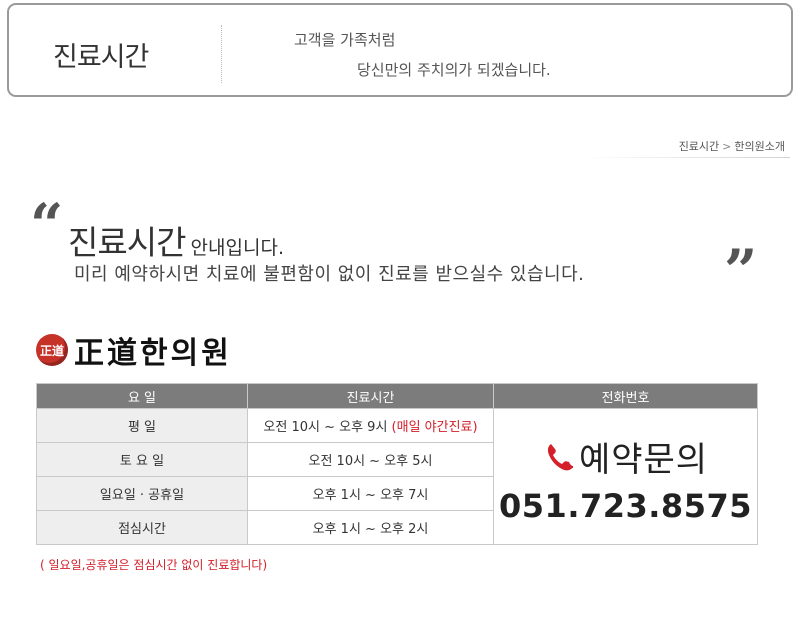  What do you see at coordinates (759, 146) in the screenshot?
I see `breadcrumb-item-clinic: 한의원소개` at bounding box center [759, 146].